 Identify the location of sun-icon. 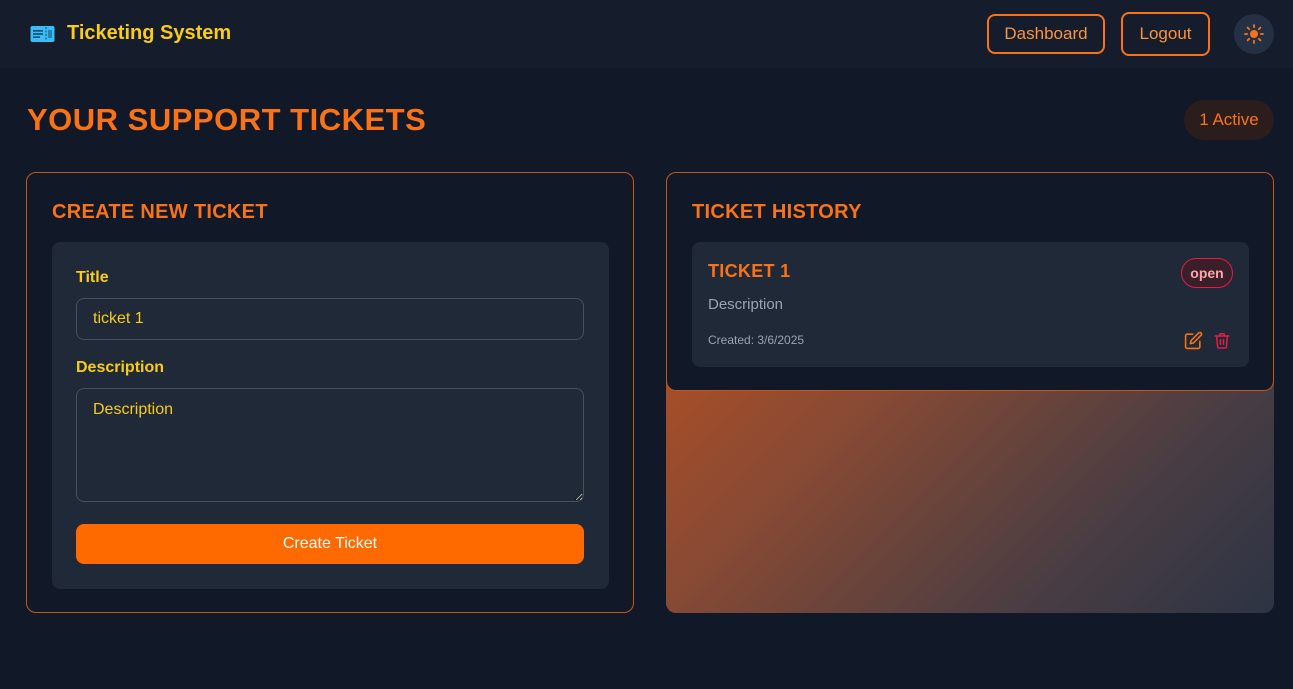
(1254, 34).